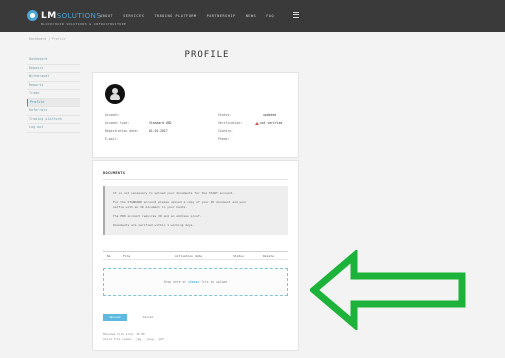  What do you see at coordinates (127, 256) in the screenshot?
I see `column-header-file: File` at bounding box center [127, 256].